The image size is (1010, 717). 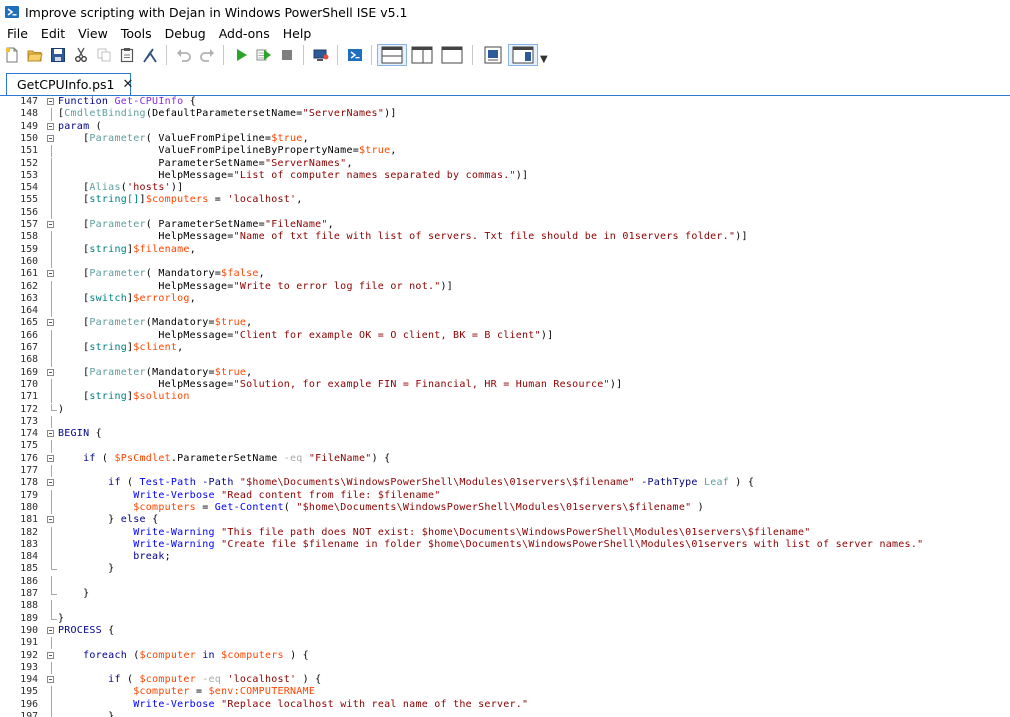 I want to click on code-line: 165 [Parameter(Mandatory=$true,, so click(x=505, y=323).